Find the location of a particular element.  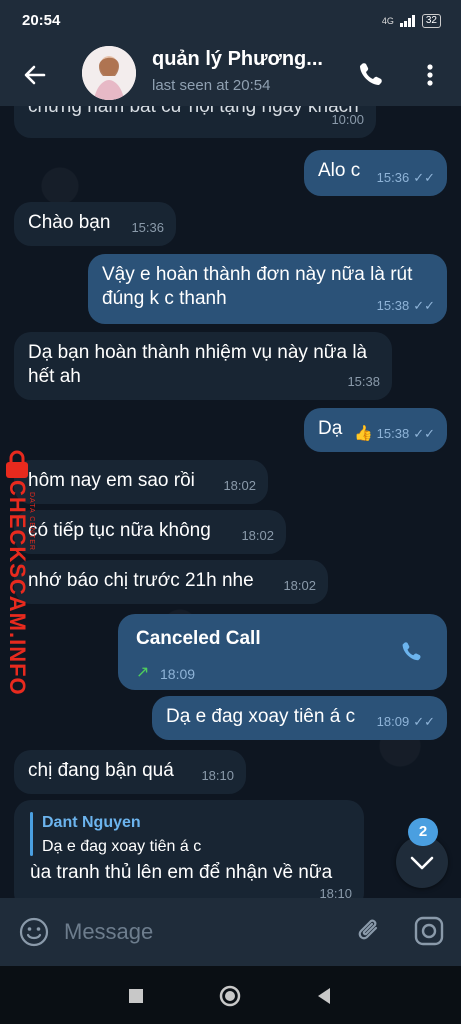

message-bubble: chị đang bận quá 18:10 is located at coordinates (130, 772).